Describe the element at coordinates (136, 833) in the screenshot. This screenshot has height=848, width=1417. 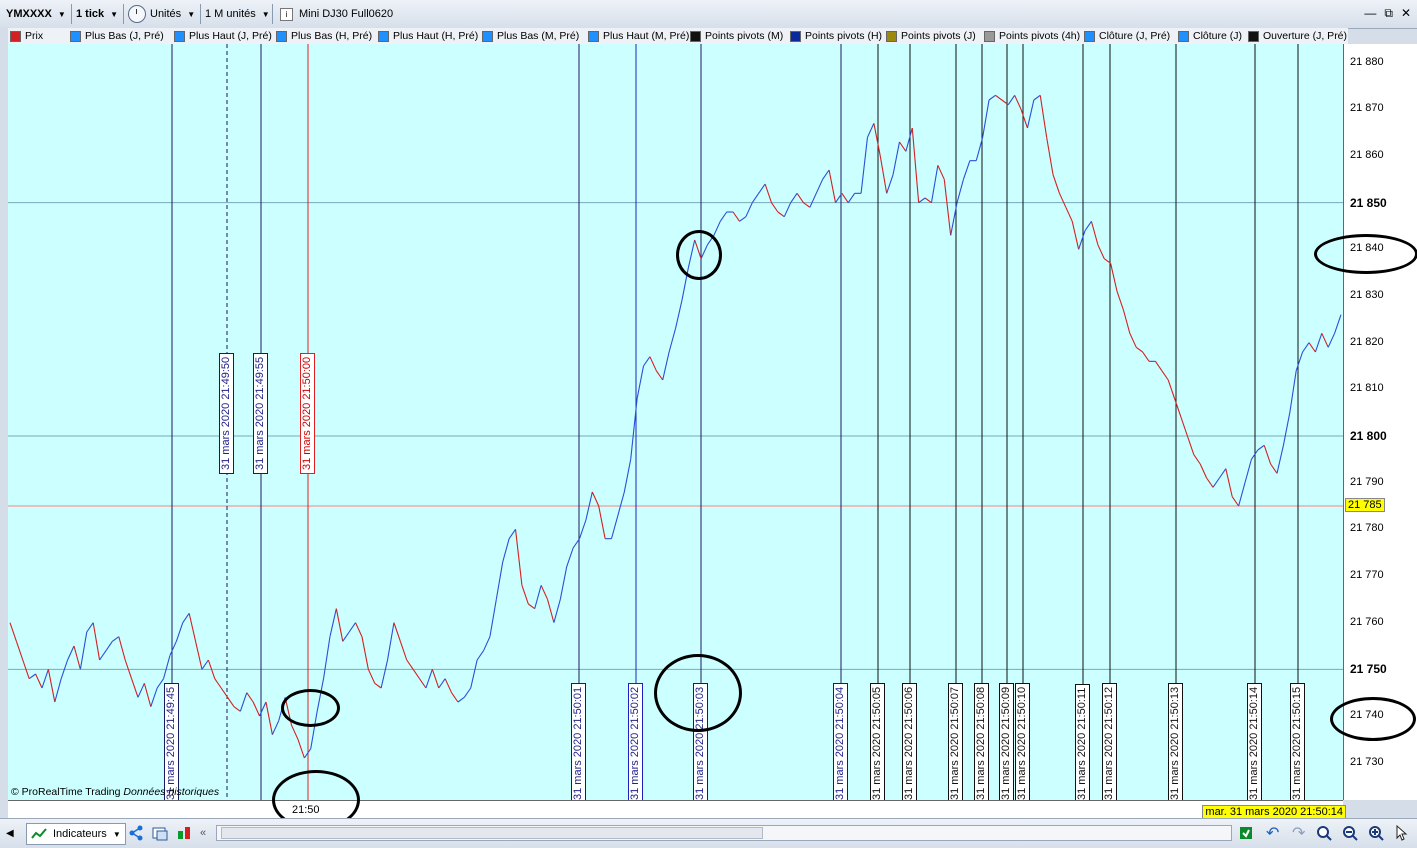
I see `share-icon` at that location.